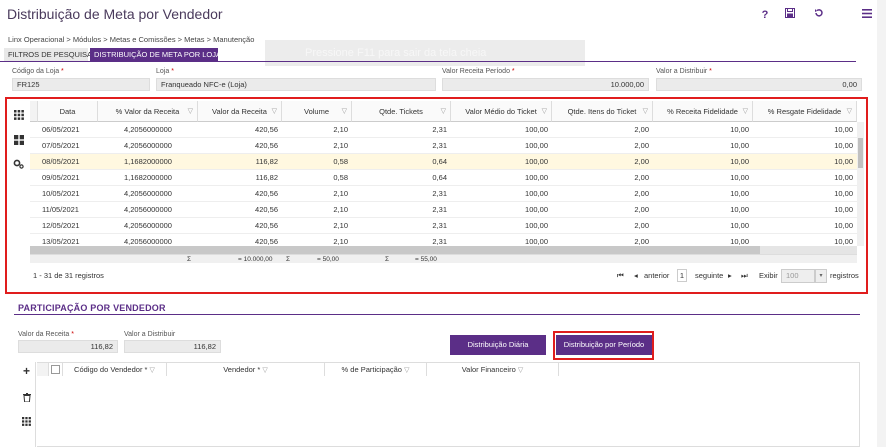 This screenshot has height=447, width=886. What do you see at coordinates (246, 369) in the screenshot?
I see `col-header-vendedor: Vendedor * ▽` at bounding box center [246, 369].